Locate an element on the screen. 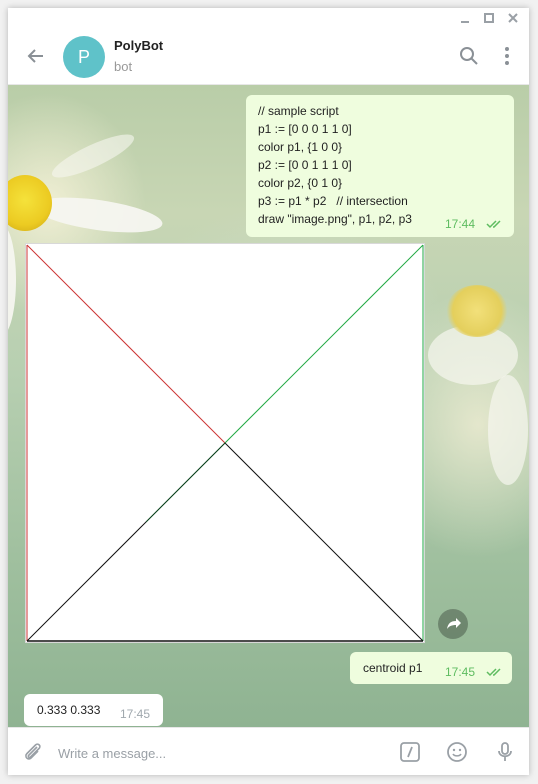  message-bubble-incoming: 0.333 0.333 17:45 is located at coordinates (93, 710).